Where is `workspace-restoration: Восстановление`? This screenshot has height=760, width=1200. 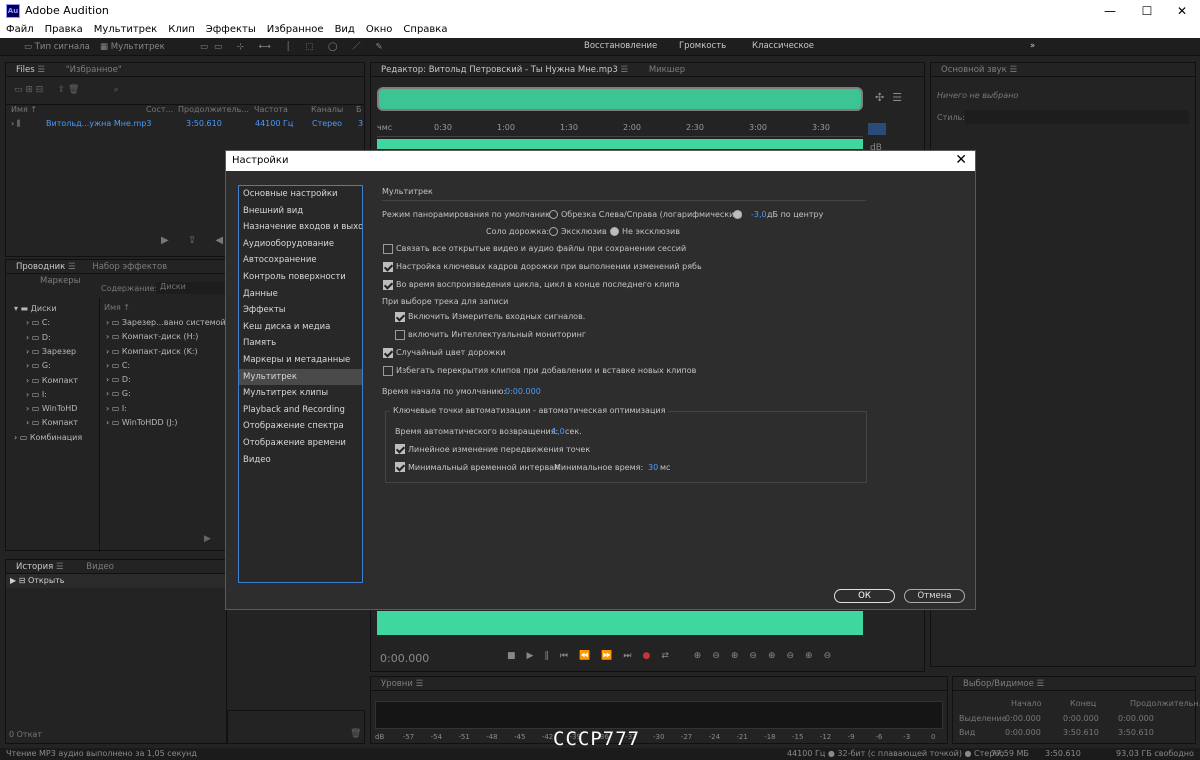 workspace-restoration: Восстановление is located at coordinates (620, 46).